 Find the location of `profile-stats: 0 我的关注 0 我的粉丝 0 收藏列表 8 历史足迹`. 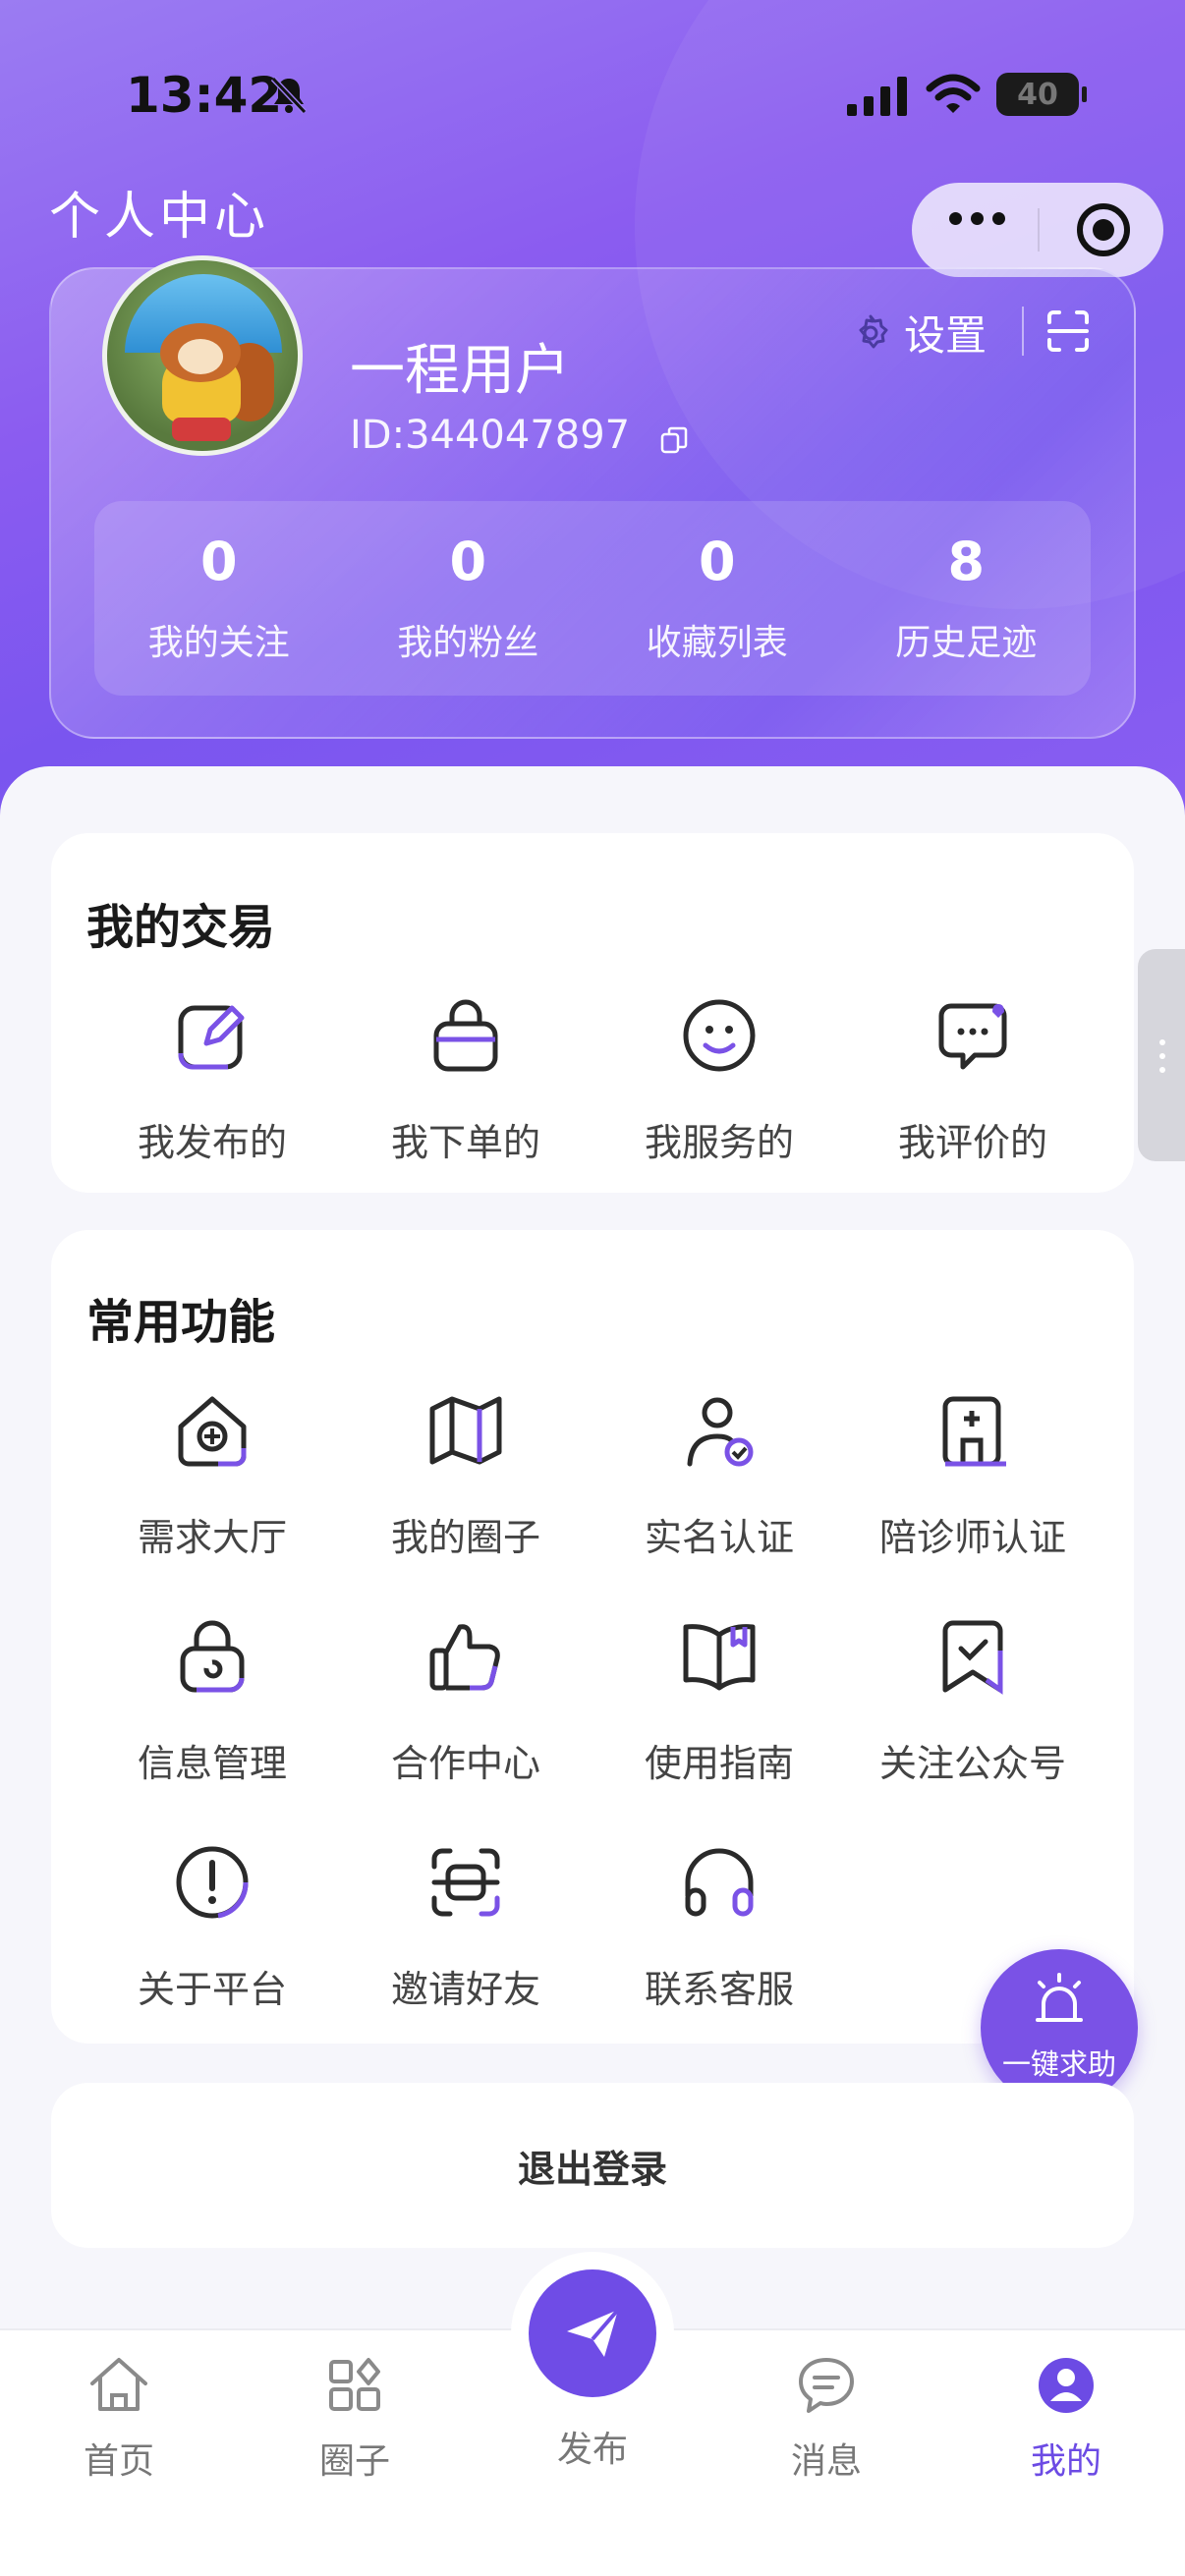

profile-stats: 0 我的关注 0 我的粉丝 0 收藏列表 8 历史足迹 is located at coordinates (592, 598).